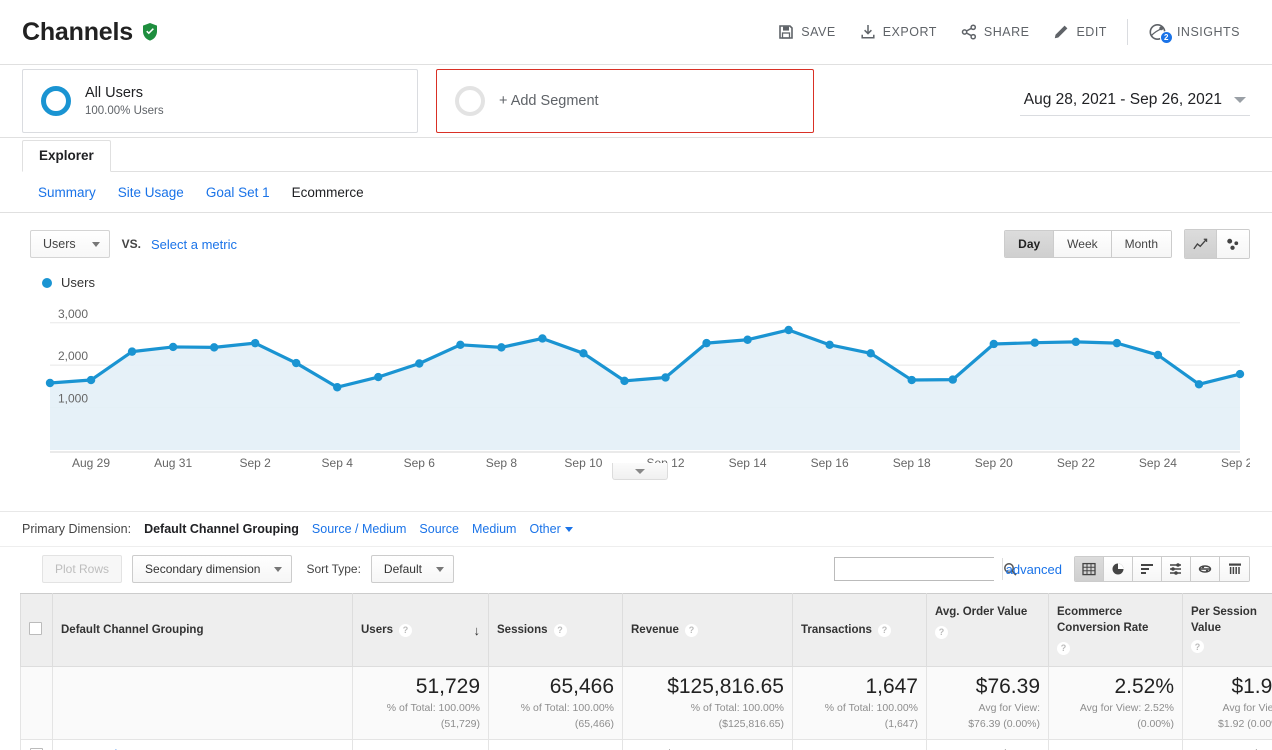 This screenshot has width=1272, height=750. Describe the element at coordinates (1158, 463) in the screenshot. I see `svg-text: Sep 24` at that location.